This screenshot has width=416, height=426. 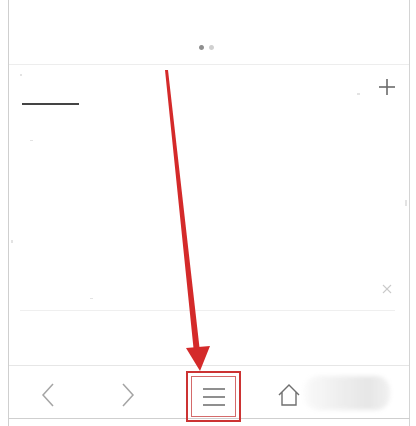 I want to click on chevron-right-icon, so click(x=128, y=395).